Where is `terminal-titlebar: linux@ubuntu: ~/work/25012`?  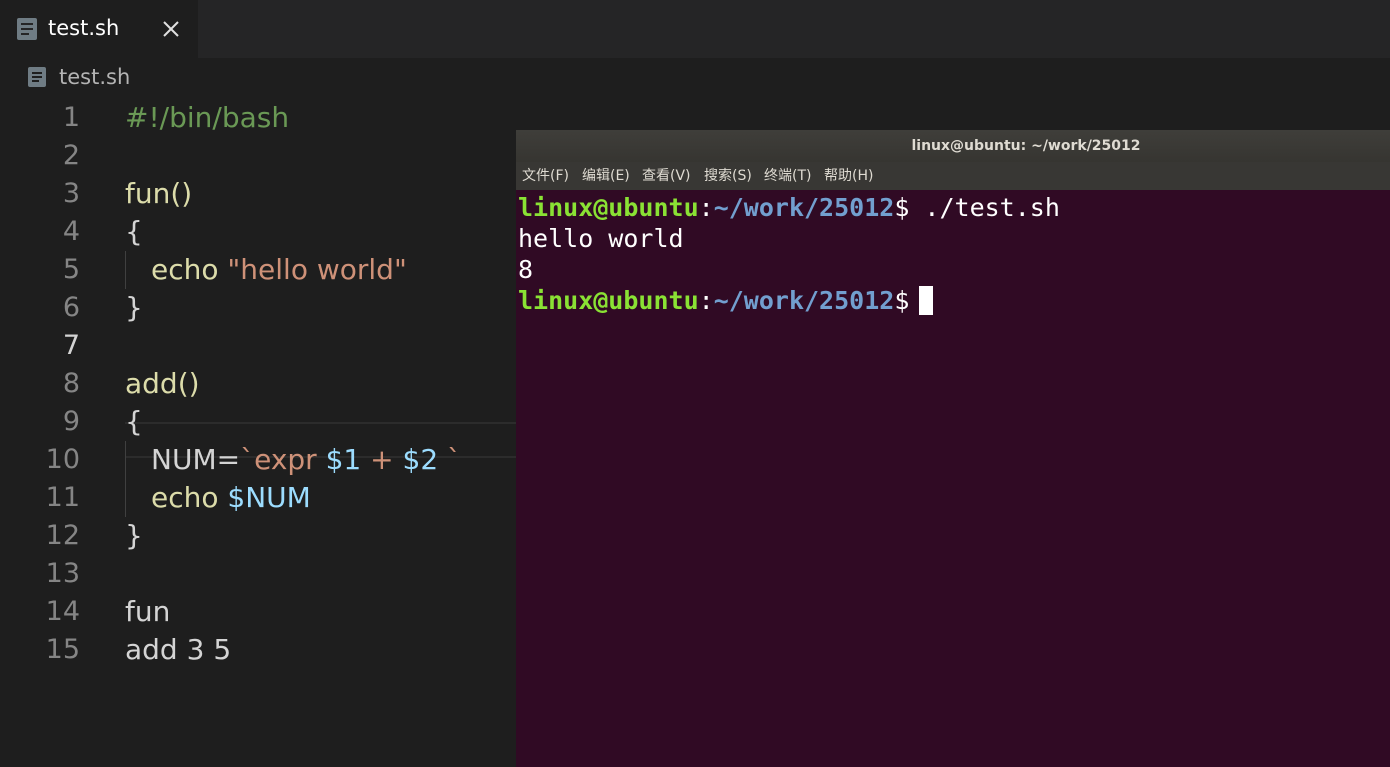
terminal-titlebar: linux@ubuntu: ~/work/25012 is located at coordinates (953, 146).